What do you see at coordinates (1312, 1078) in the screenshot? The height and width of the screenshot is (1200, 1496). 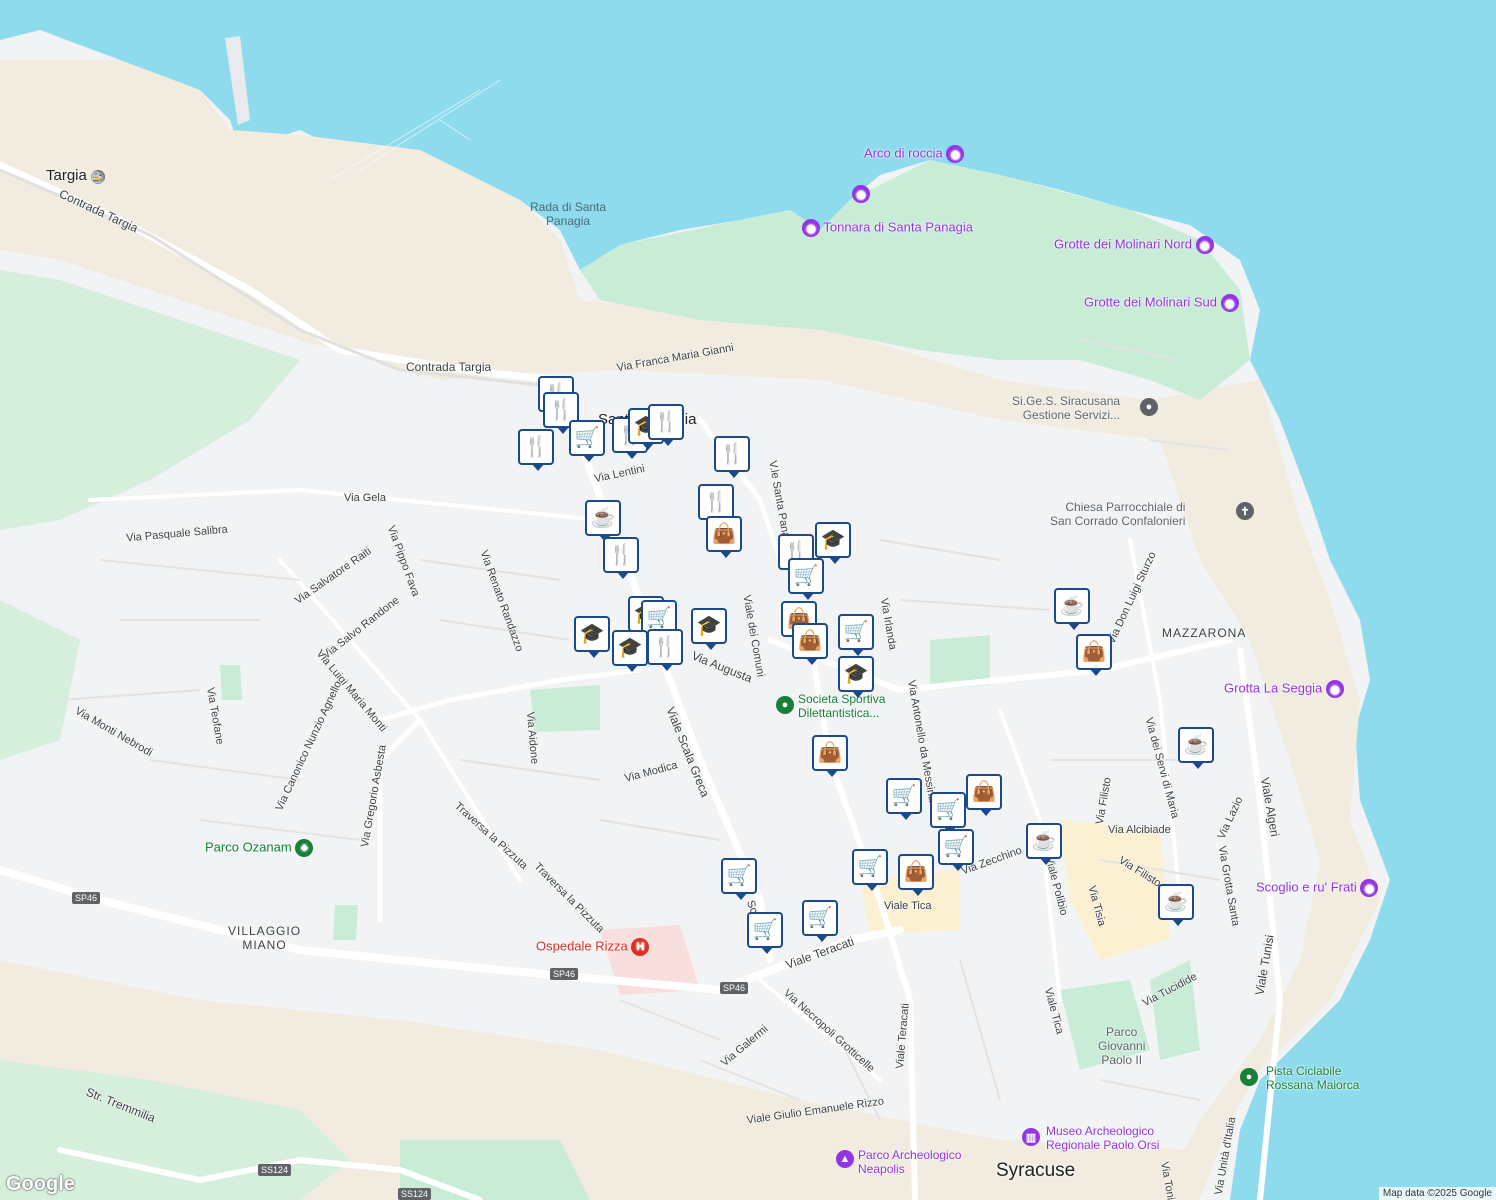 I see `poi-pista-ciclabile: Pista Ciclabile Rossana Maiorca` at bounding box center [1312, 1078].